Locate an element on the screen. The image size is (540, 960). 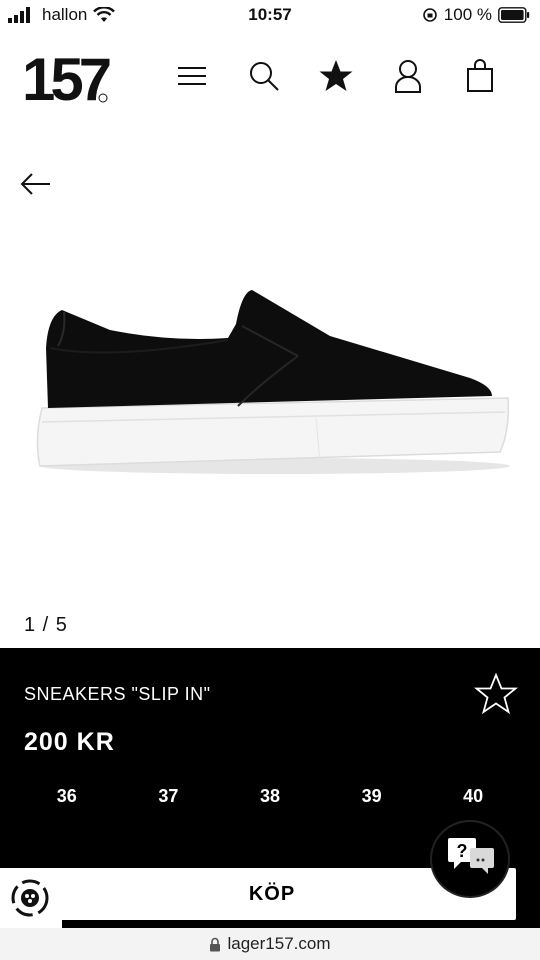
browser-url-bar: lager157.com is located at coordinates (270, 944).